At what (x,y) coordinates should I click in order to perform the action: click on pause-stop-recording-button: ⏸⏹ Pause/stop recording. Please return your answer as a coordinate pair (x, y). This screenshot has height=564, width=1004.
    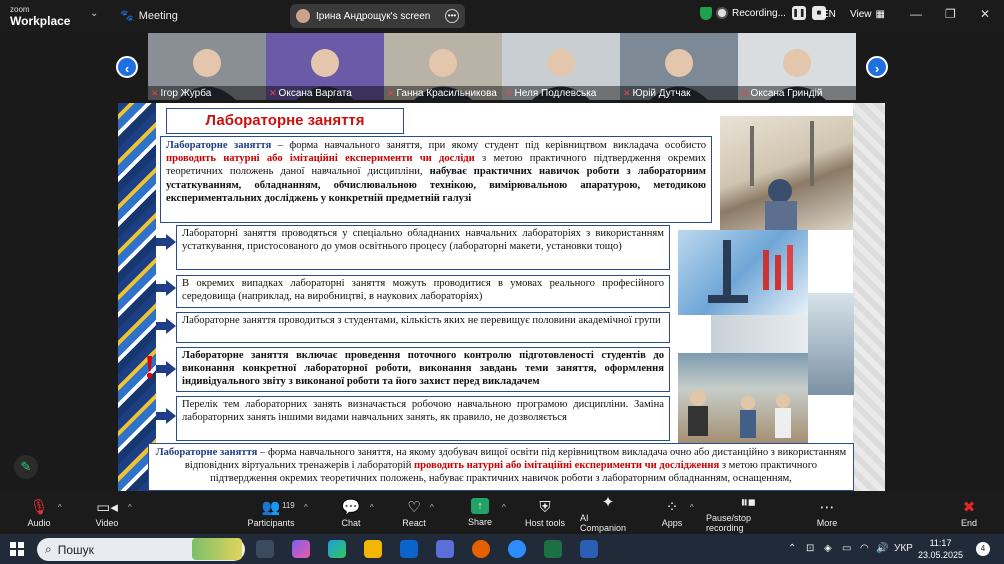
    Looking at the image, I should click on (748, 512).